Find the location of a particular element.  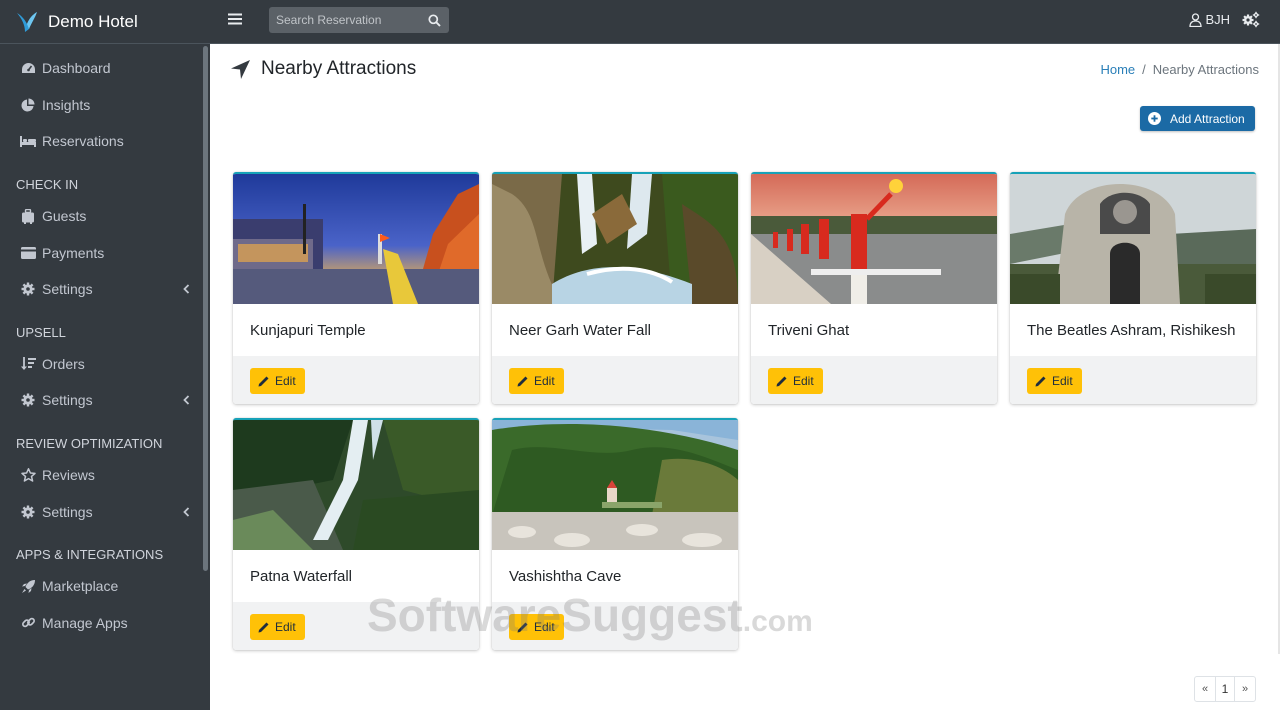

breadcrumb: Home / Nearby Attractions is located at coordinates (1179, 69).